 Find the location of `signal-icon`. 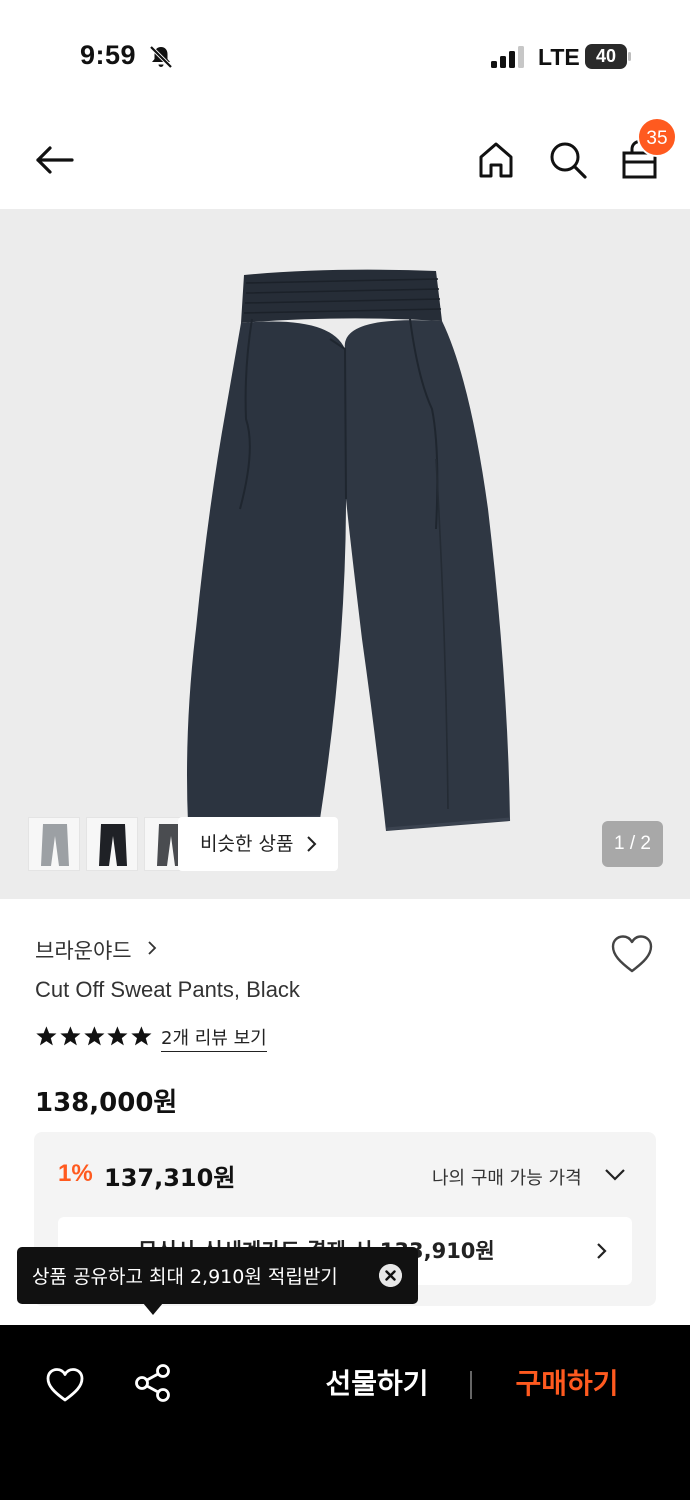

signal-icon is located at coordinates (507, 57).